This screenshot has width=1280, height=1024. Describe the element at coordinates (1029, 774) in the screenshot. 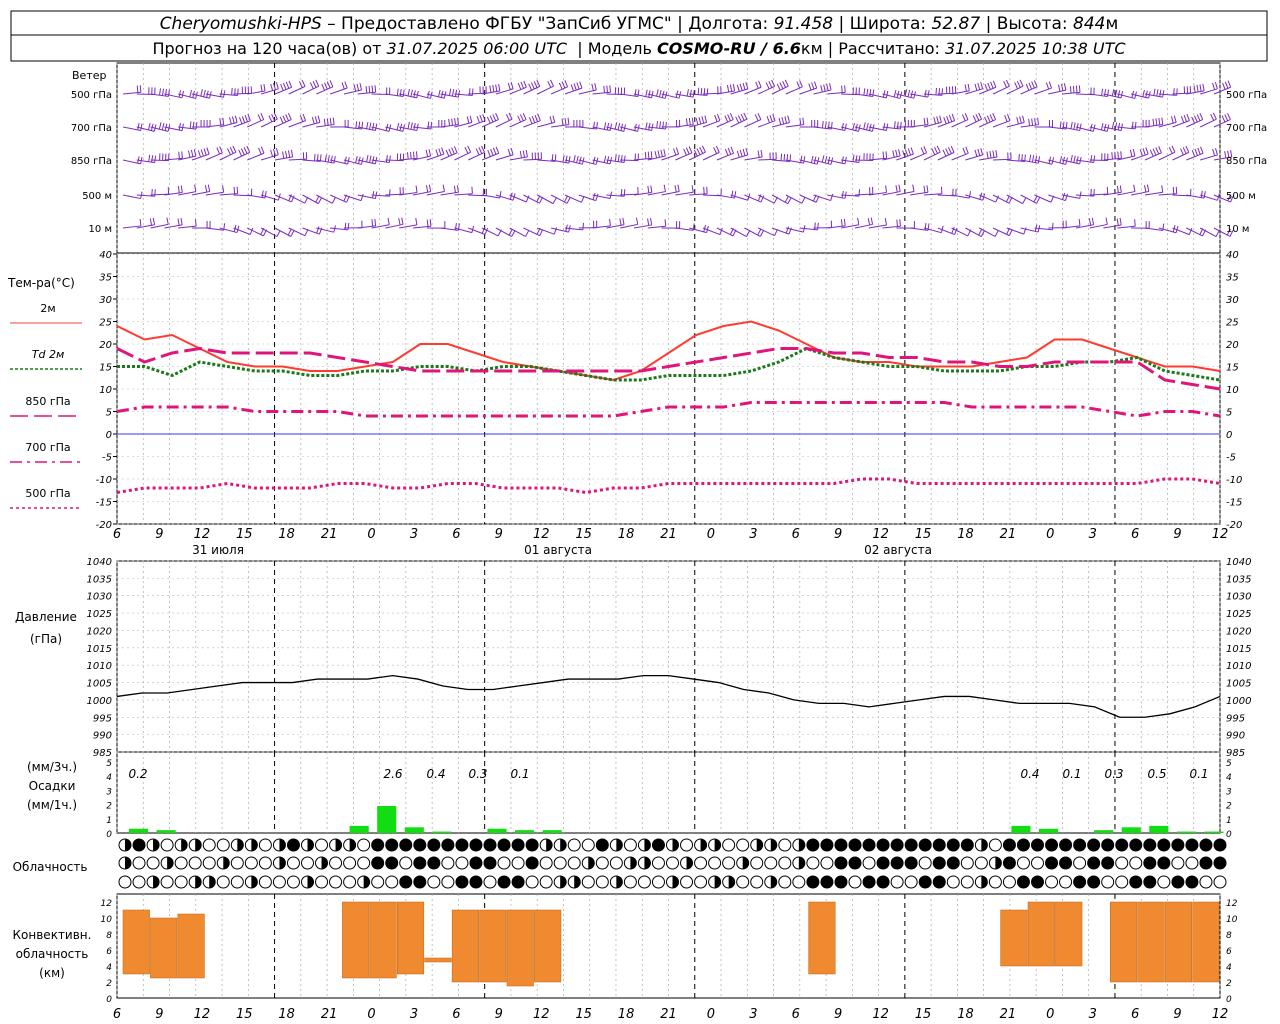

I see `precip-total-label: 0.4` at that location.